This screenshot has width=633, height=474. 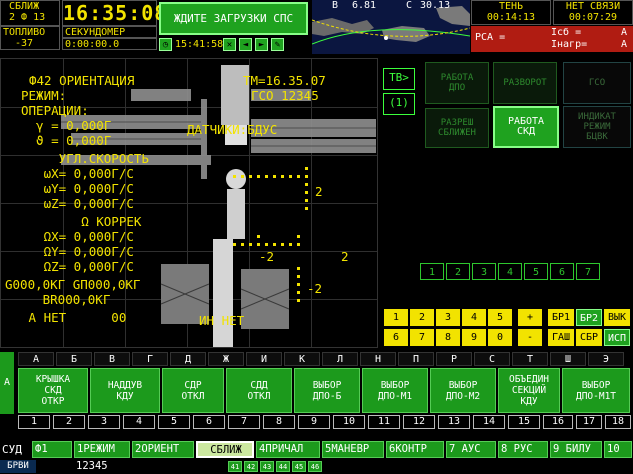 What do you see at coordinates (471, 449) in the screenshot?
I see `fkey-aus: 7 АУС` at bounding box center [471, 449].